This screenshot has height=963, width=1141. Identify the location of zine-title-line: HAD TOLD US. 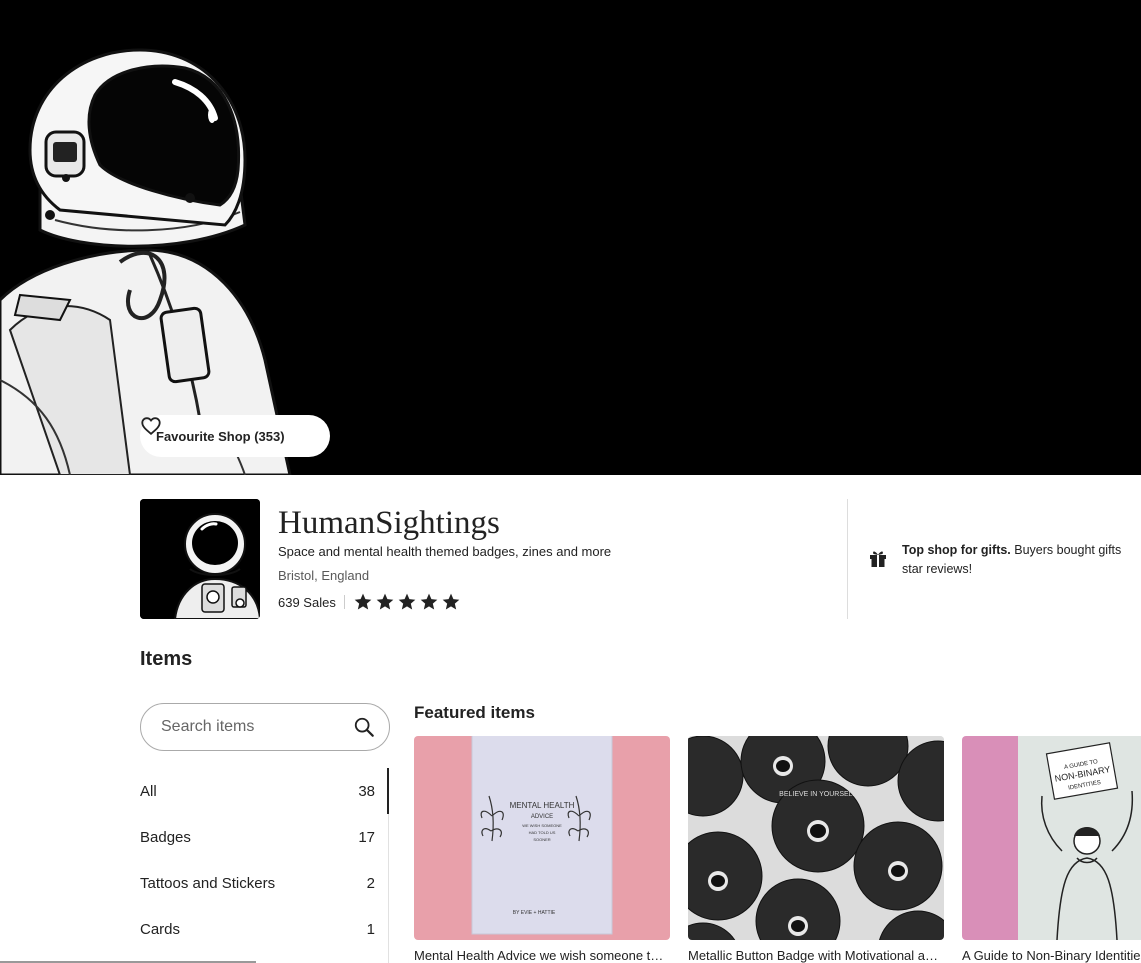
(542, 832).